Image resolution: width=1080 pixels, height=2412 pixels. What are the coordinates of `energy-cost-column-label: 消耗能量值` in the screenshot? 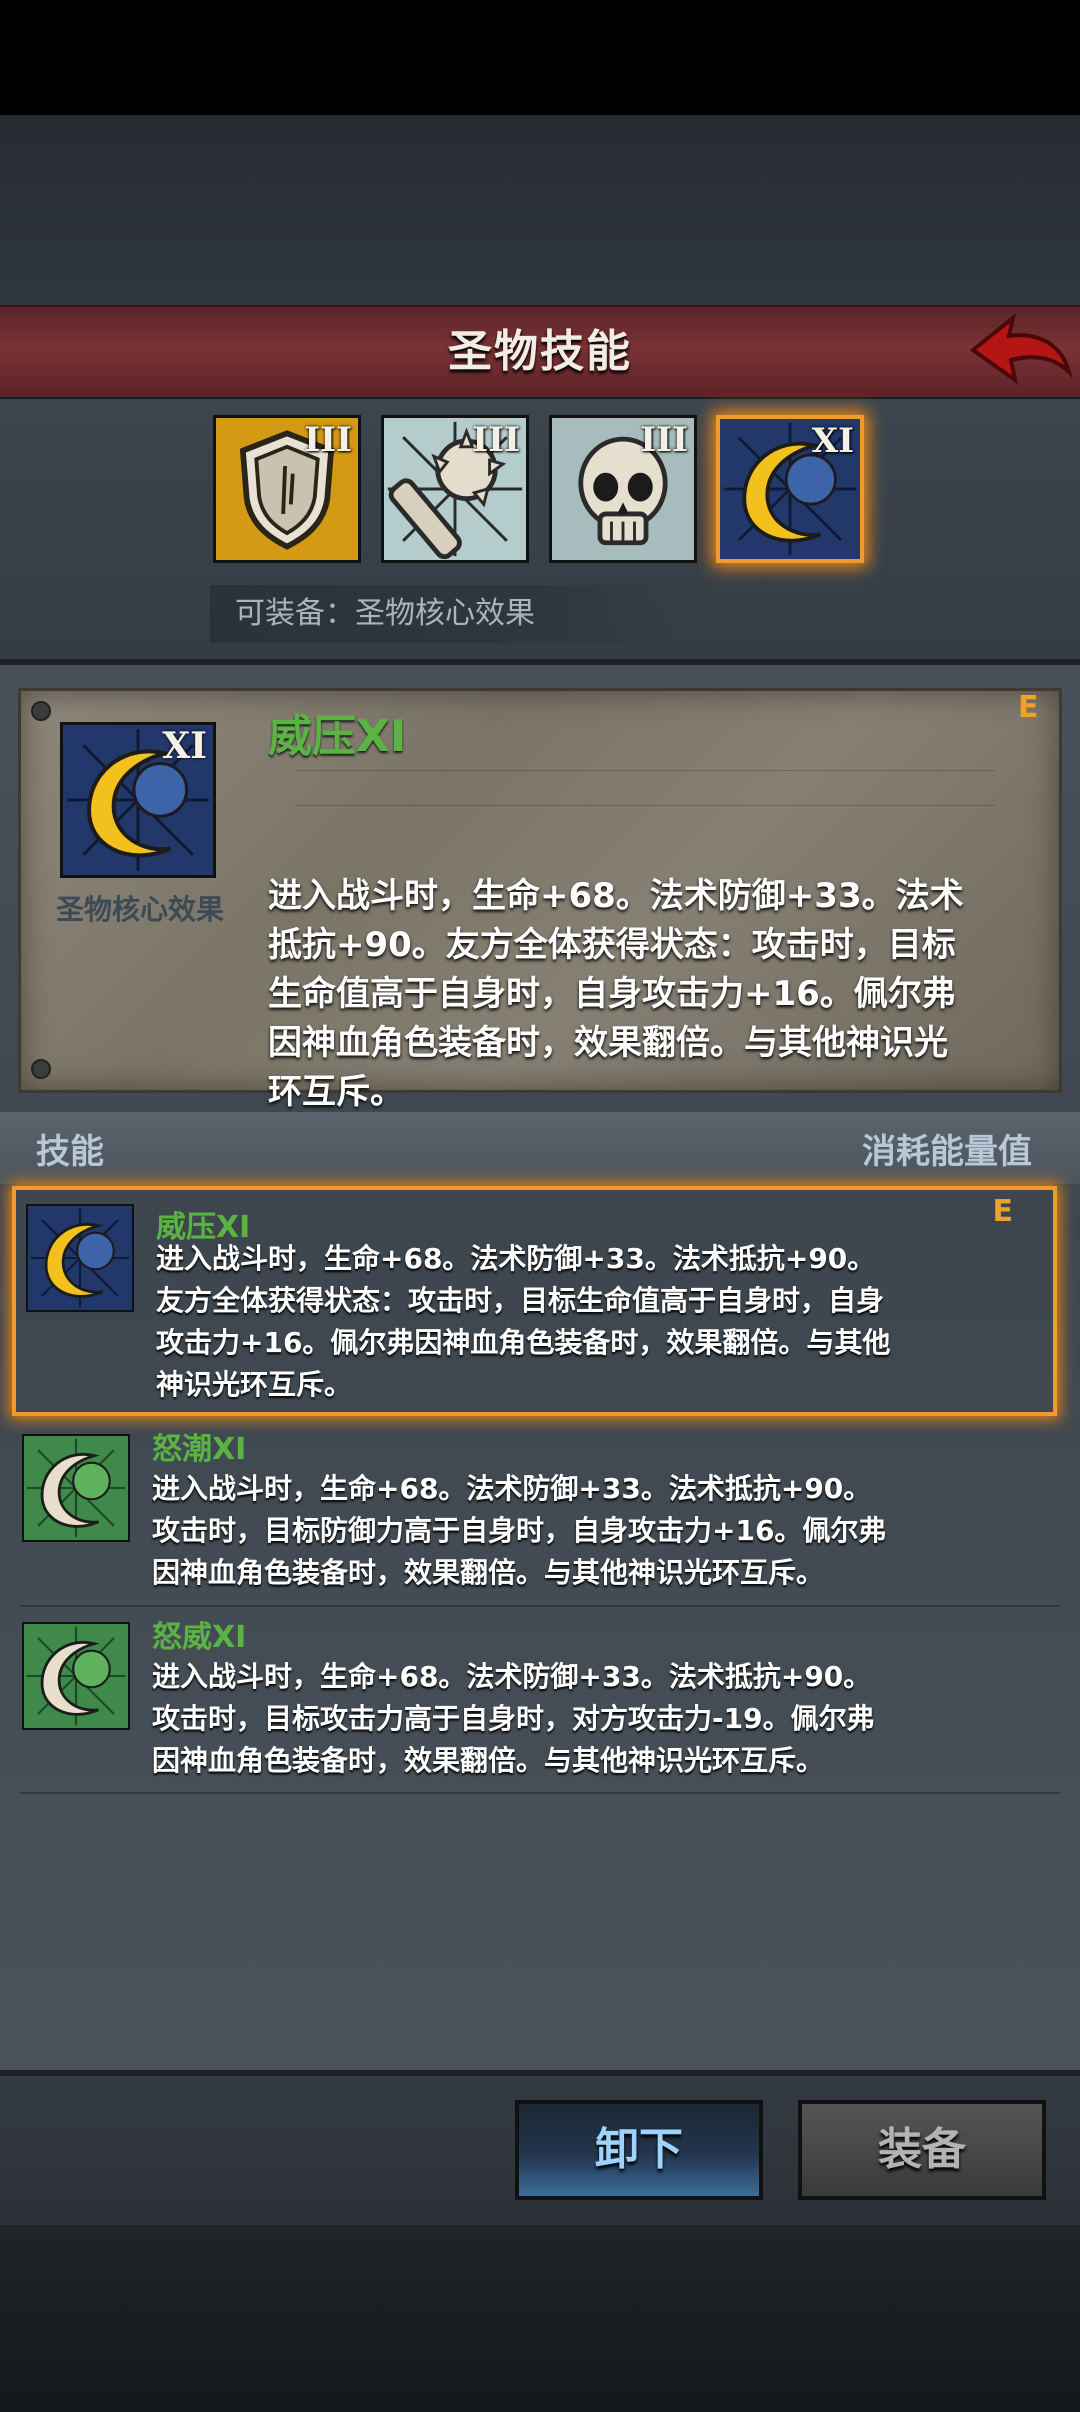 It's located at (947, 1152).